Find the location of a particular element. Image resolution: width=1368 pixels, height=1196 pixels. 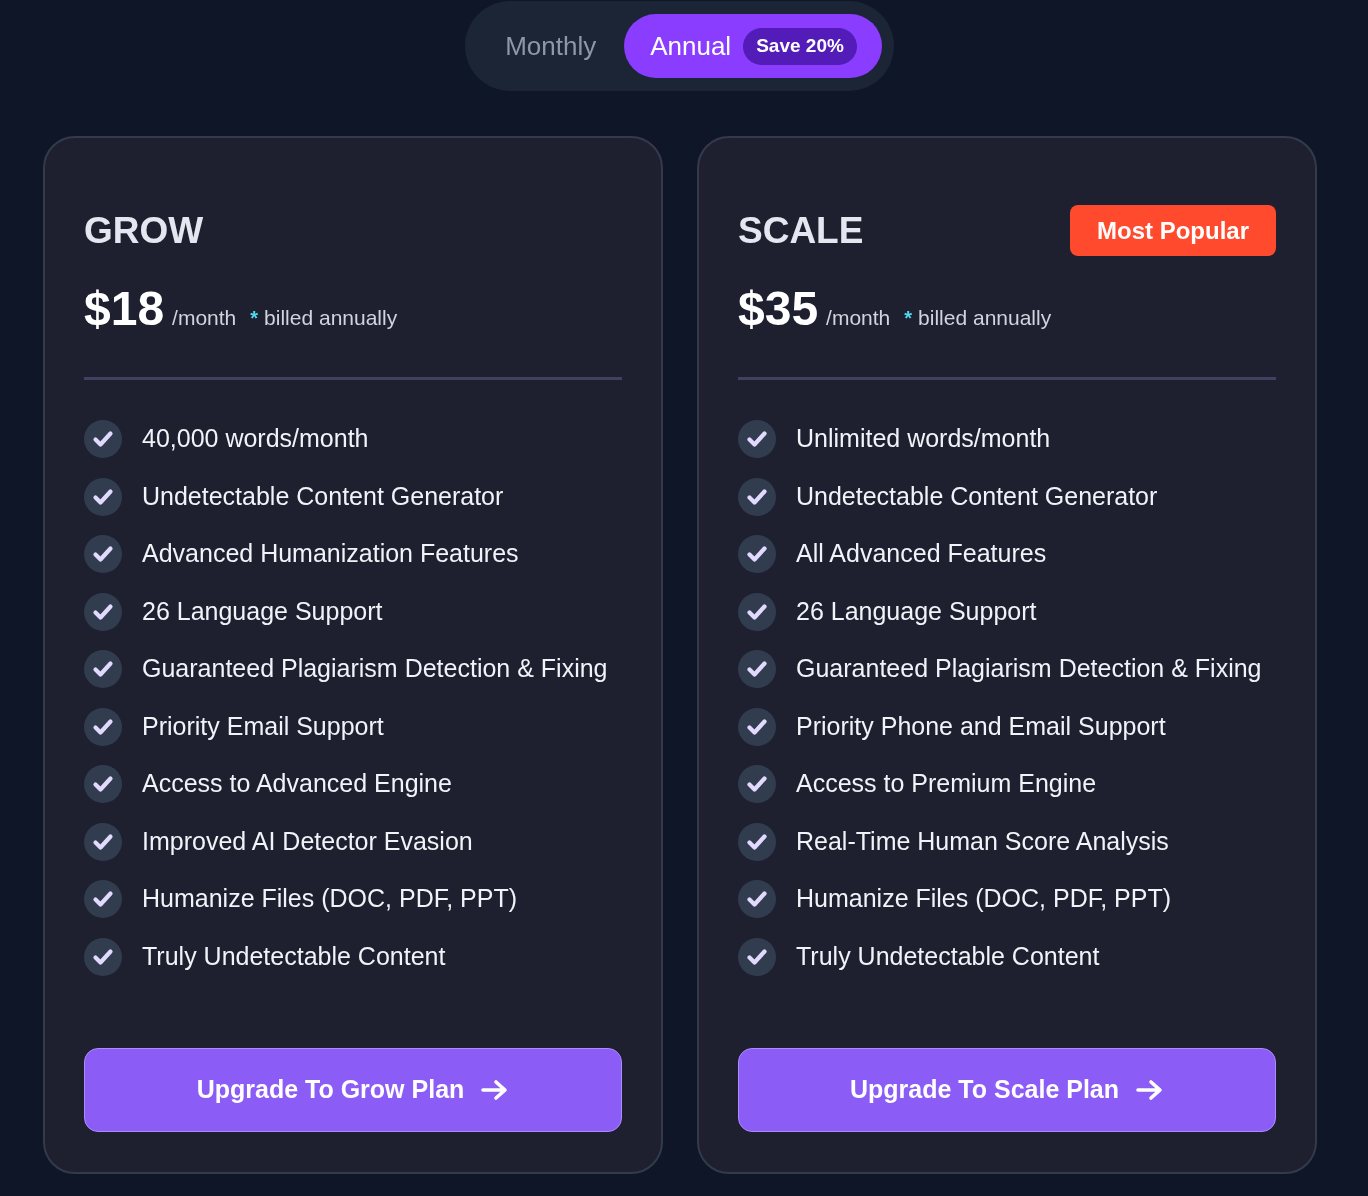

feature-text: Advanced Humanization Features is located at coordinates (330, 554).